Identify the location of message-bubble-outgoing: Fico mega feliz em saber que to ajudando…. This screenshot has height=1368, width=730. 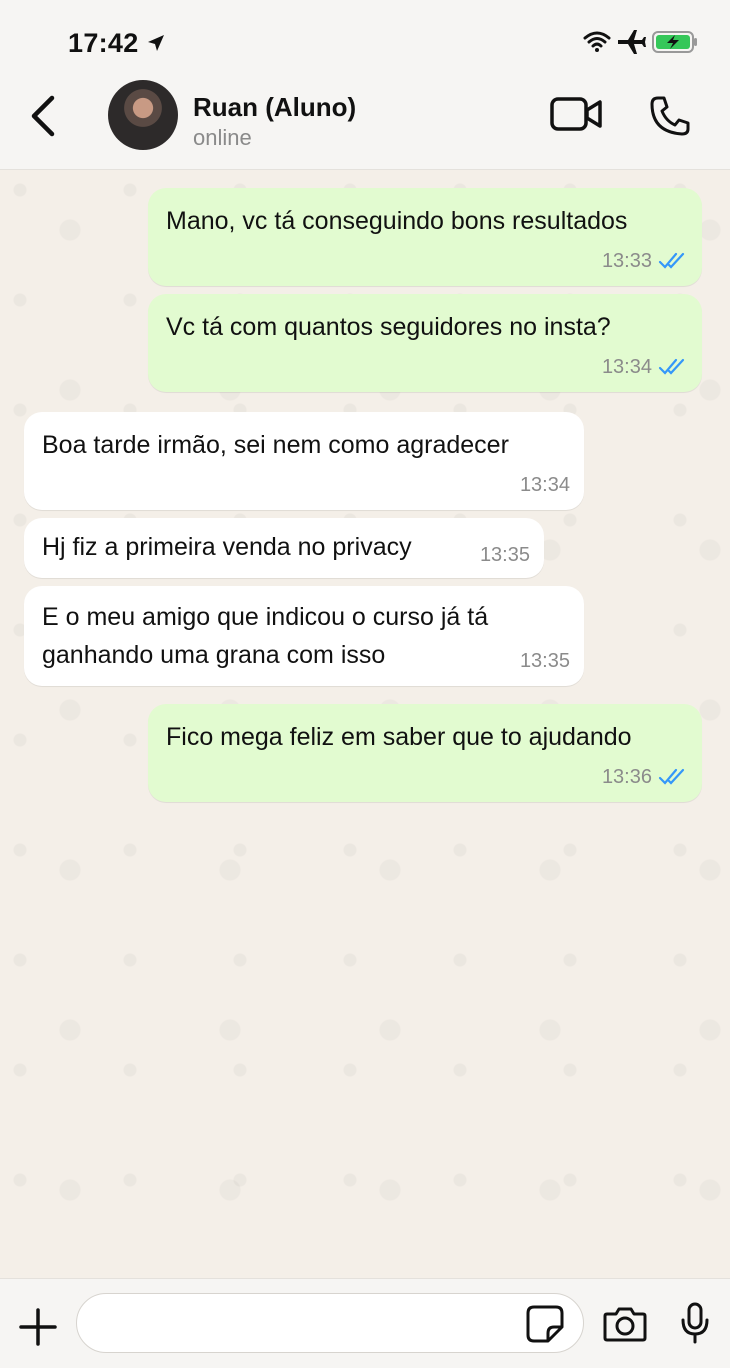
(425, 753).